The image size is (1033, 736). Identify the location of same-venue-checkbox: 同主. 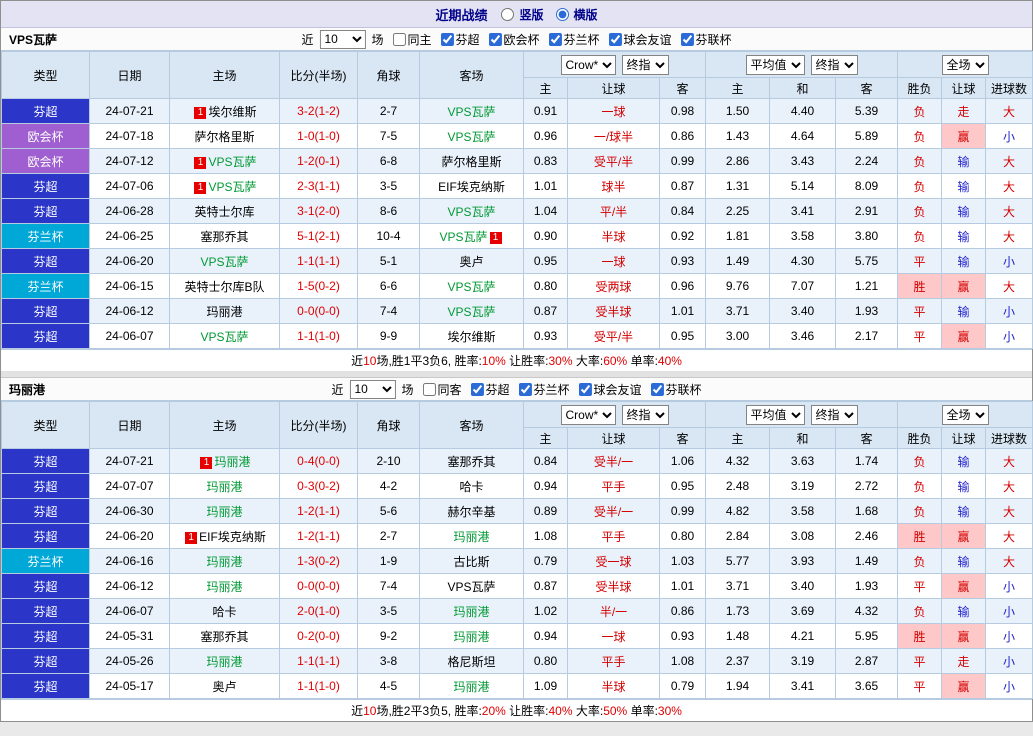
(411, 39).